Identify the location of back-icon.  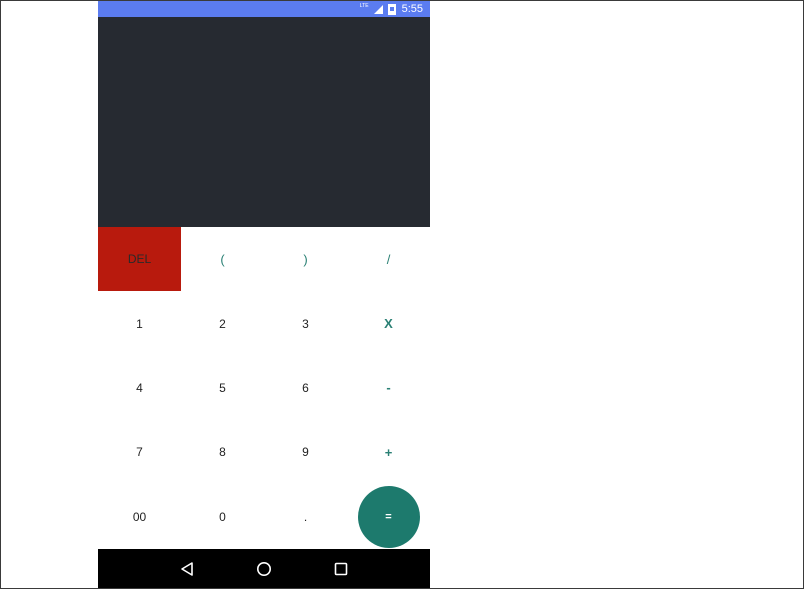
(187, 569).